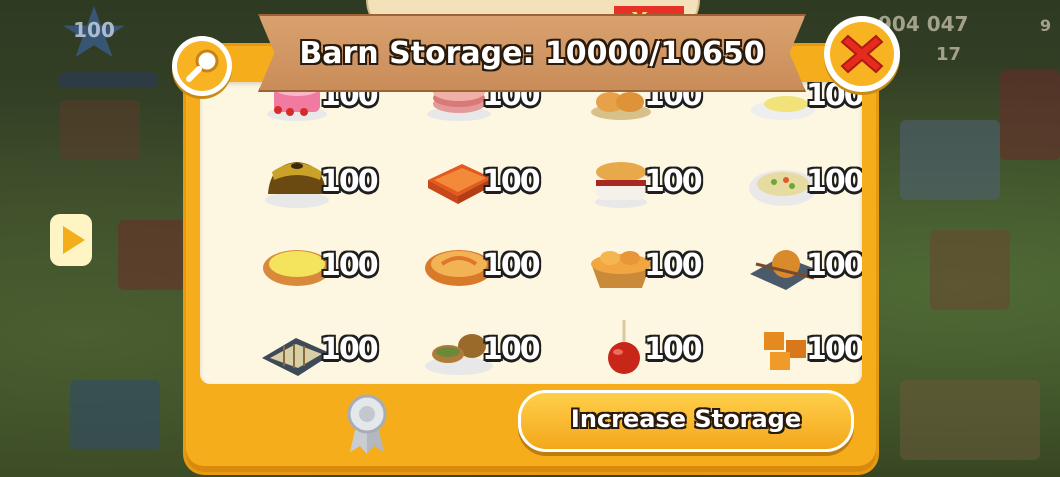 This screenshot has height=477, width=1060. What do you see at coordinates (115, 415) in the screenshot?
I see `background-crate` at bounding box center [115, 415].